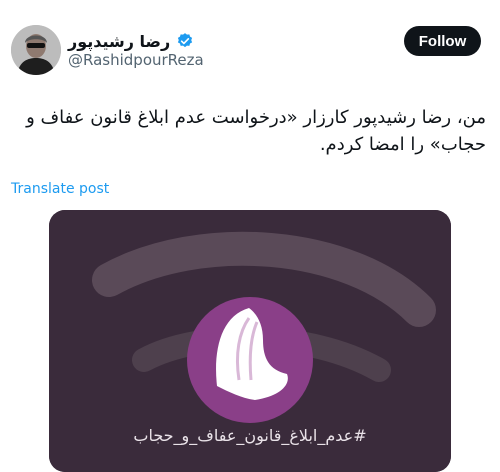  I want to click on author-display-name: رضا رشیدپور, so click(119, 41).